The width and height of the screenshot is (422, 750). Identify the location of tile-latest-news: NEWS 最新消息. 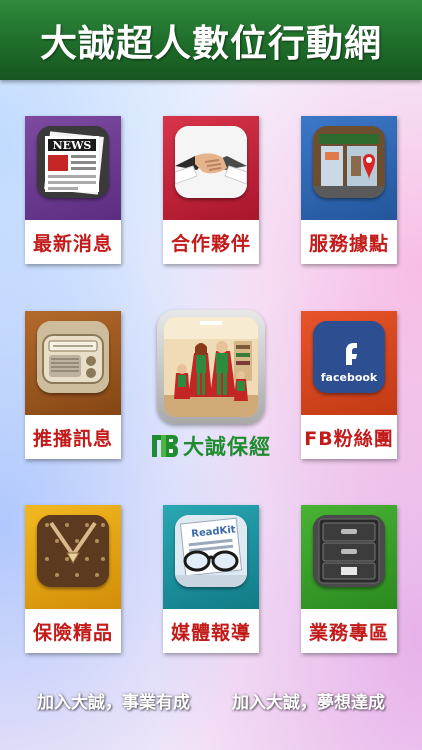
(73, 190).